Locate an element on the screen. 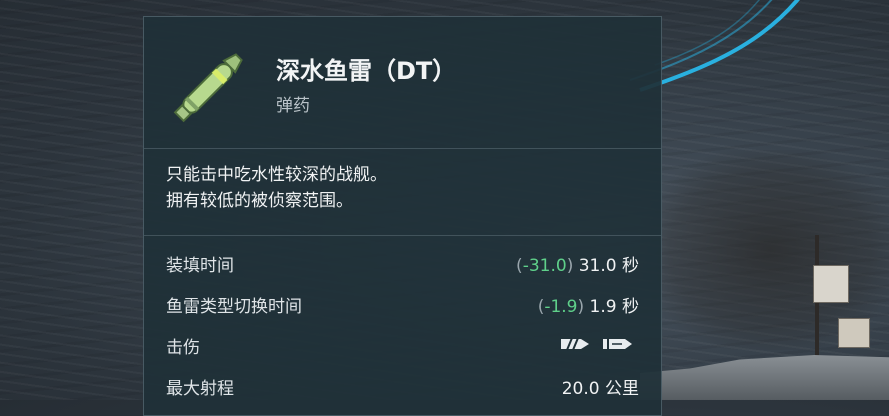 The width and height of the screenshot is (889, 416). stat-value: (-1.9) 1.9 秒 is located at coordinates (588, 304).